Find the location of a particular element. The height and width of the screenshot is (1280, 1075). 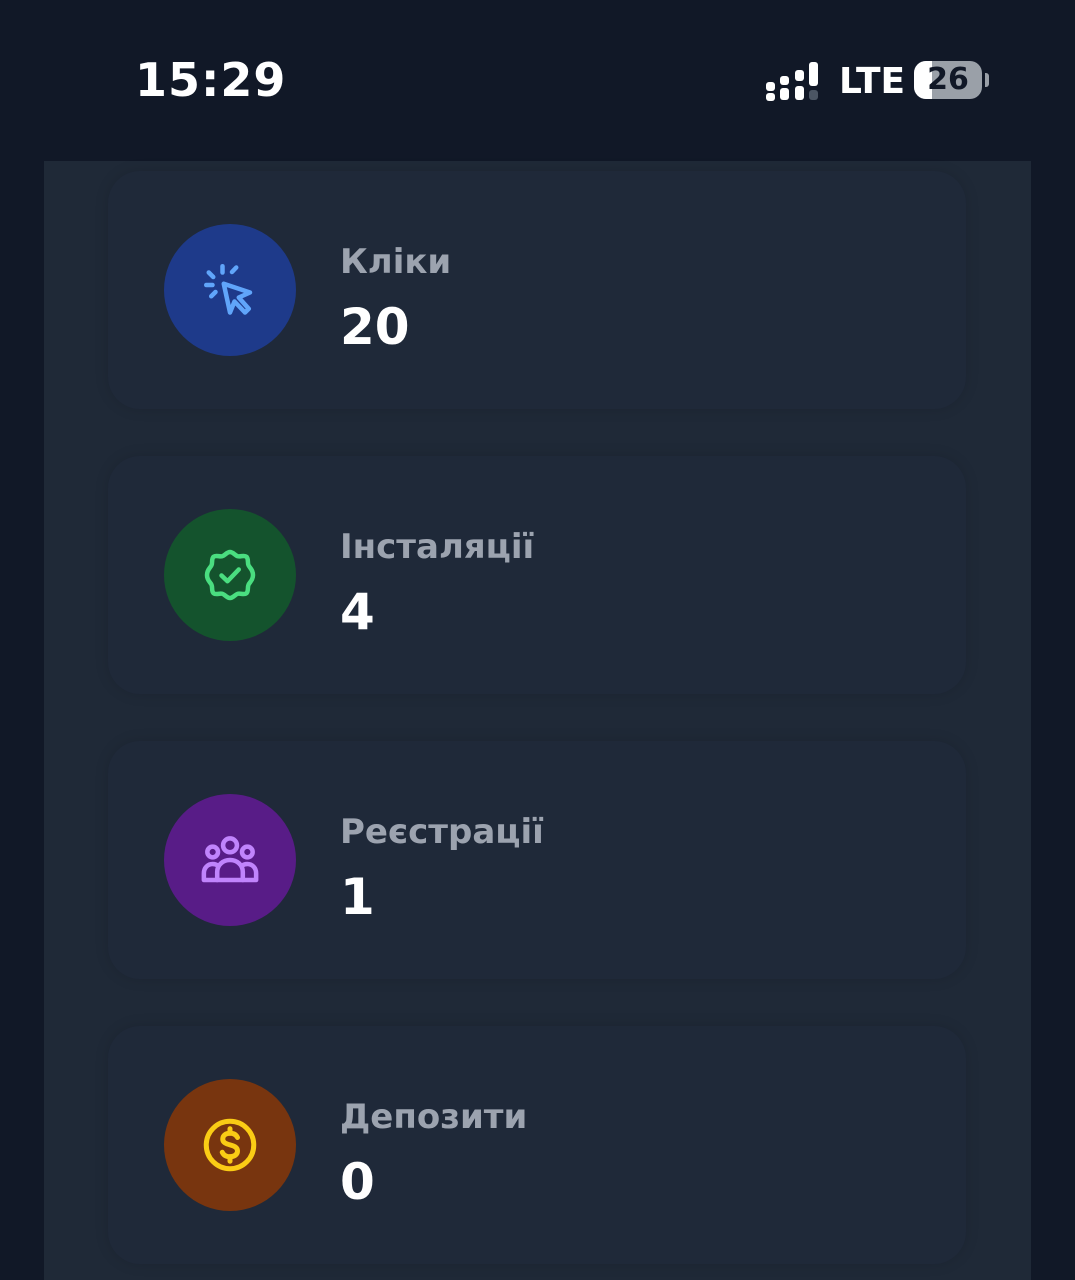

stat-card-installs: Інсталяції 4 is located at coordinates (537, 575).